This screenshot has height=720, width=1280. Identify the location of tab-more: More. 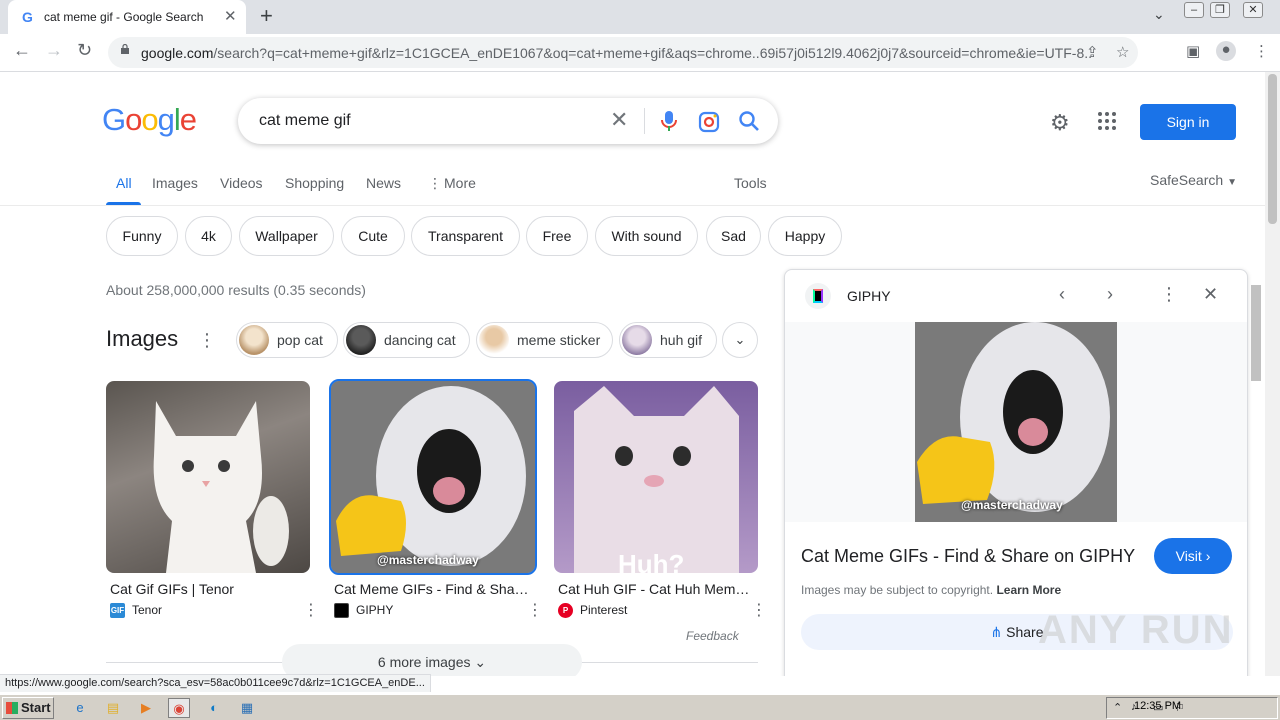
(460, 183).